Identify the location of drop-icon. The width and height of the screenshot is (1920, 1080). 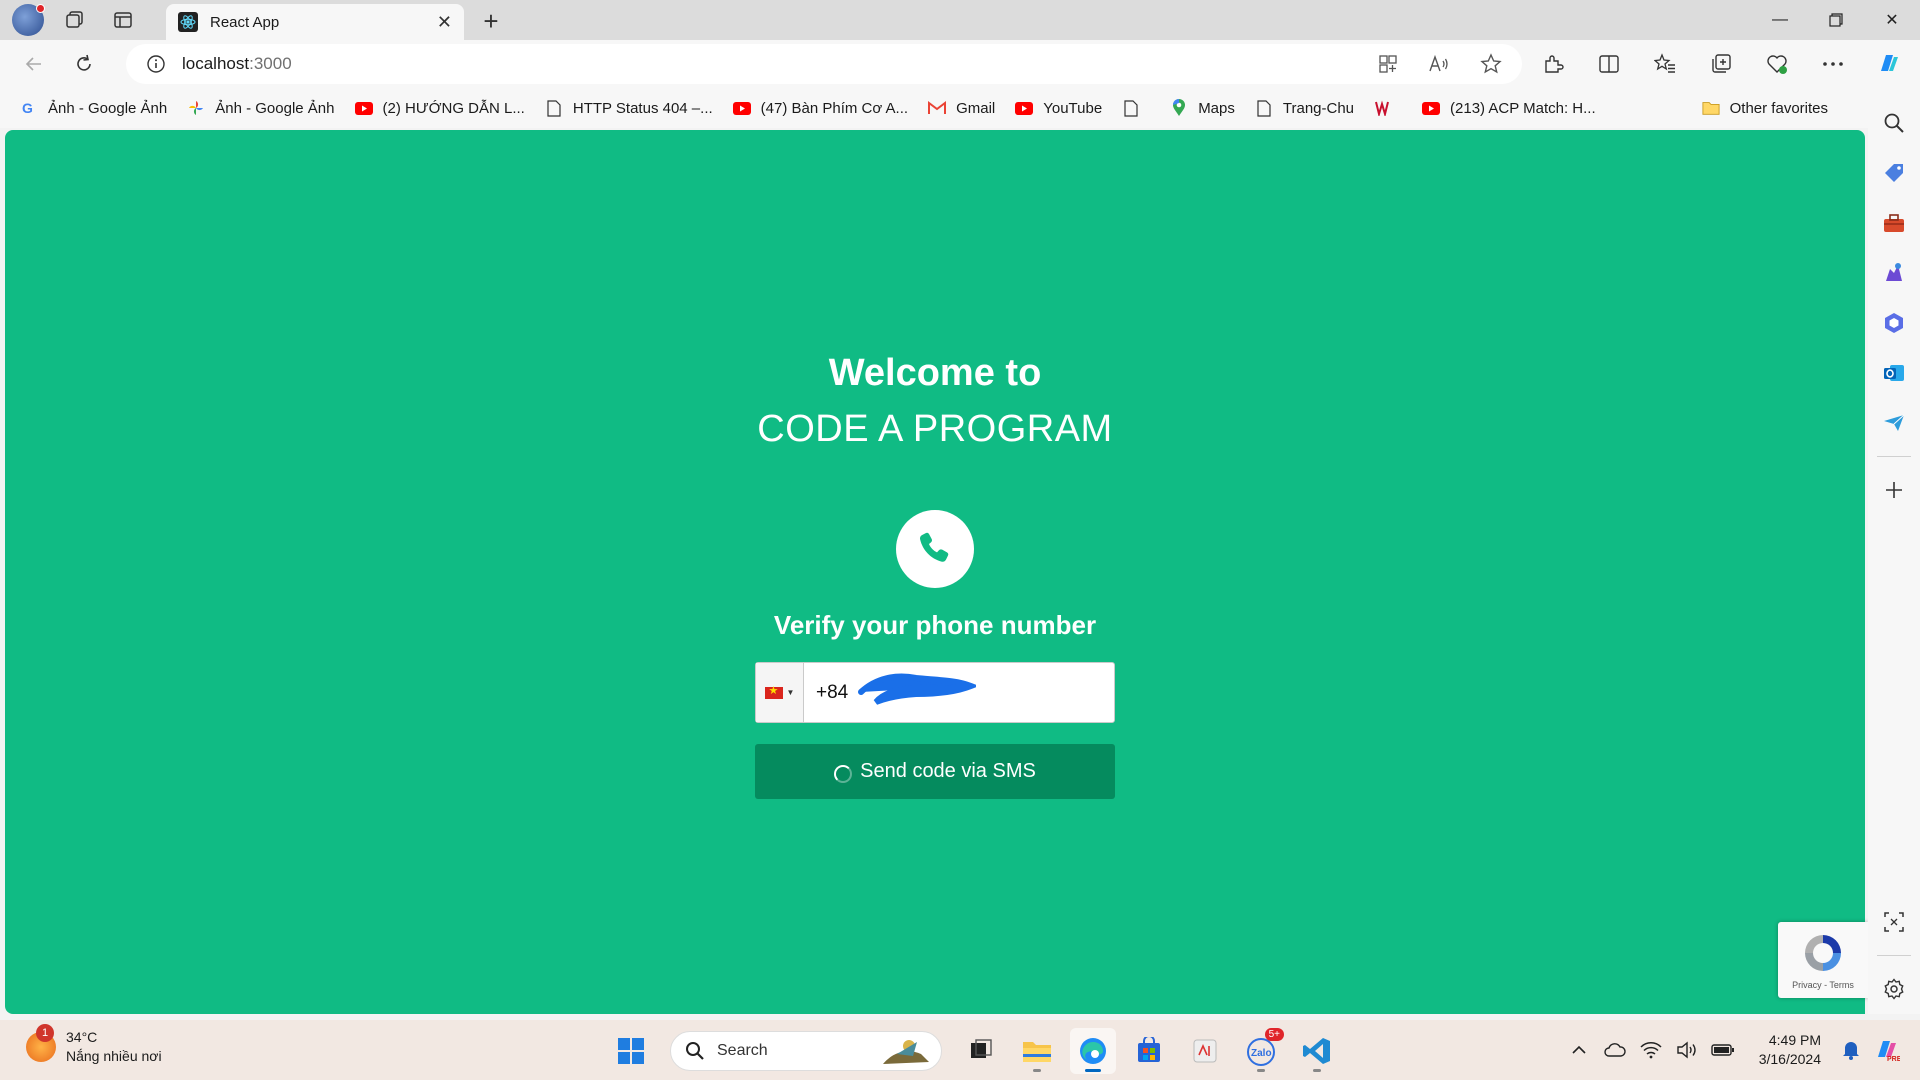
(1894, 423).